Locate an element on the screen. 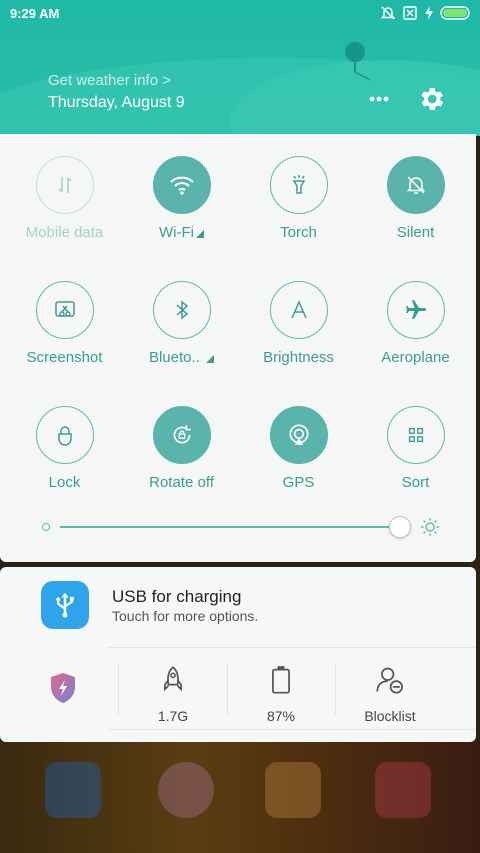 This screenshot has height=853, width=480. homescreen-background is located at coordinates (240, 797).